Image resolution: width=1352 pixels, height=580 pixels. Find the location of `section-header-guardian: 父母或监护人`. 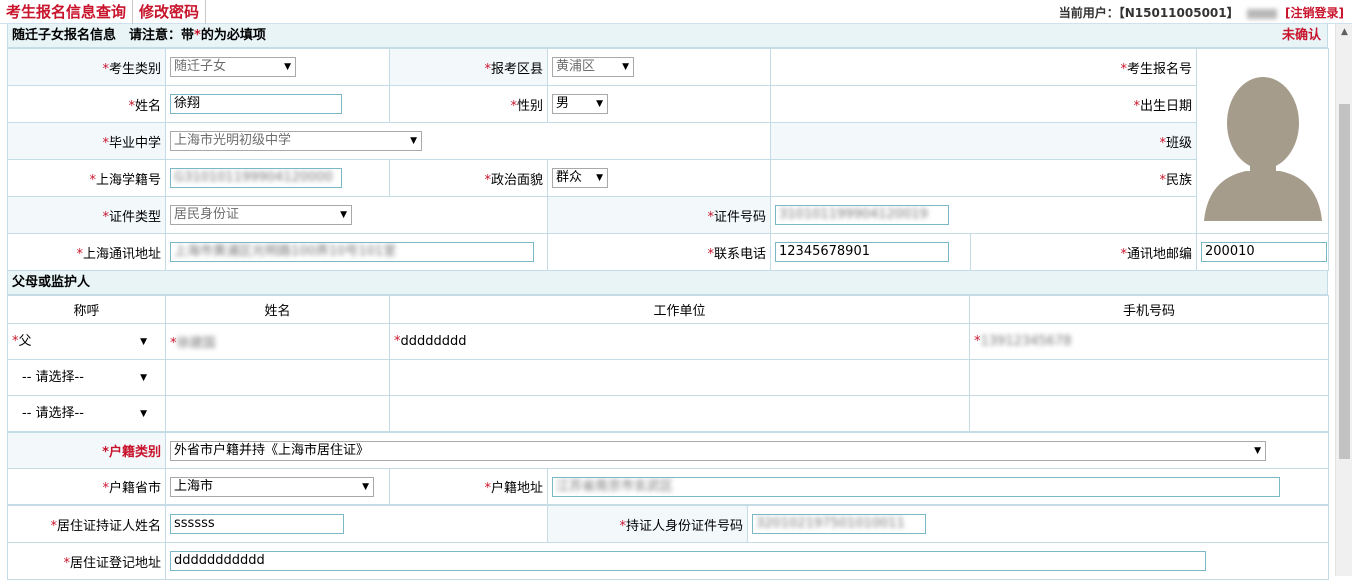

section-header-guardian: 父母或监护人 is located at coordinates (667, 283).